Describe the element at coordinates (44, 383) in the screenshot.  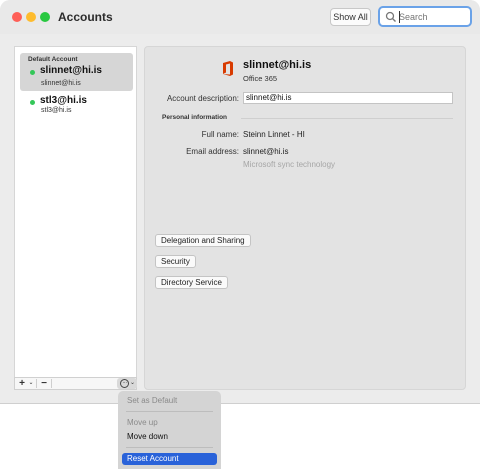
I see `remove-account-button: −` at that location.